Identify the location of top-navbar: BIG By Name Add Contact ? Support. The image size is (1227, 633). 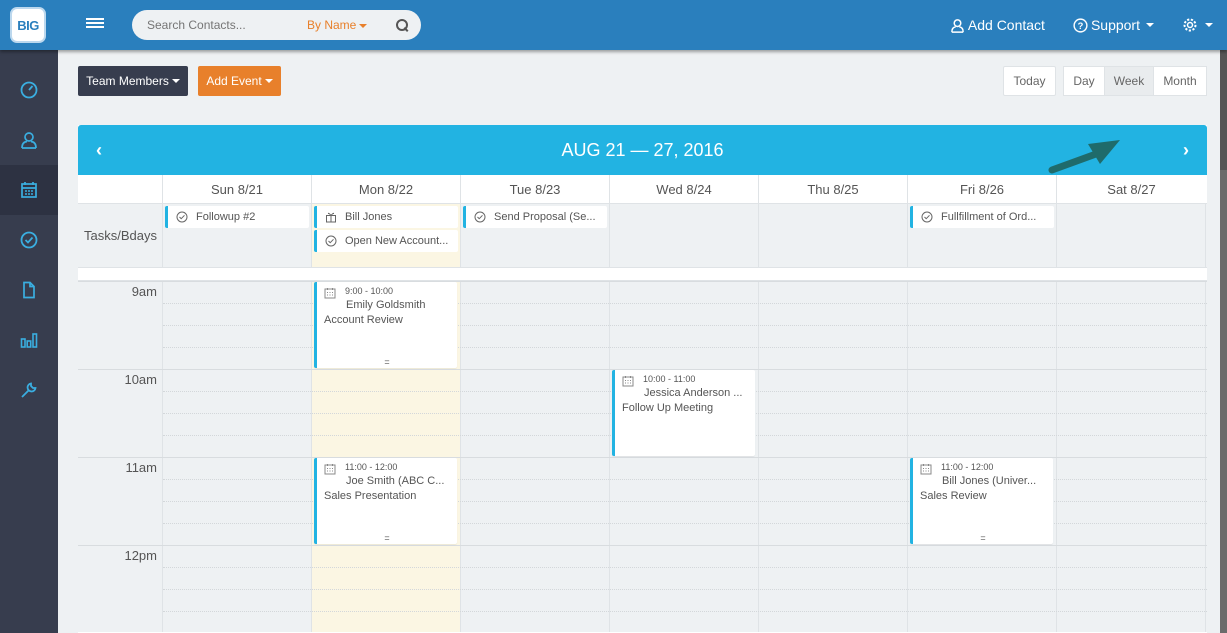
(613, 25).